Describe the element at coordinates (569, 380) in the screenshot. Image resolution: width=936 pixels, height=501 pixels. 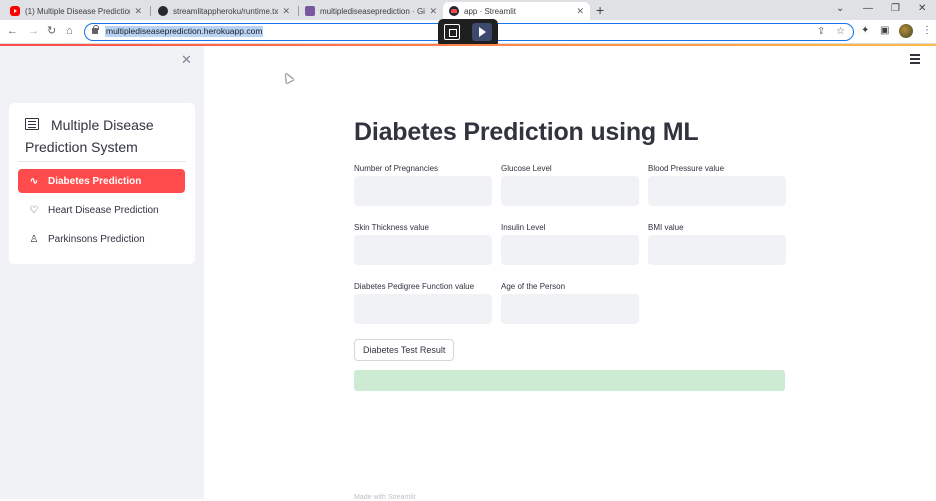
I see `success-result-box` at that location.